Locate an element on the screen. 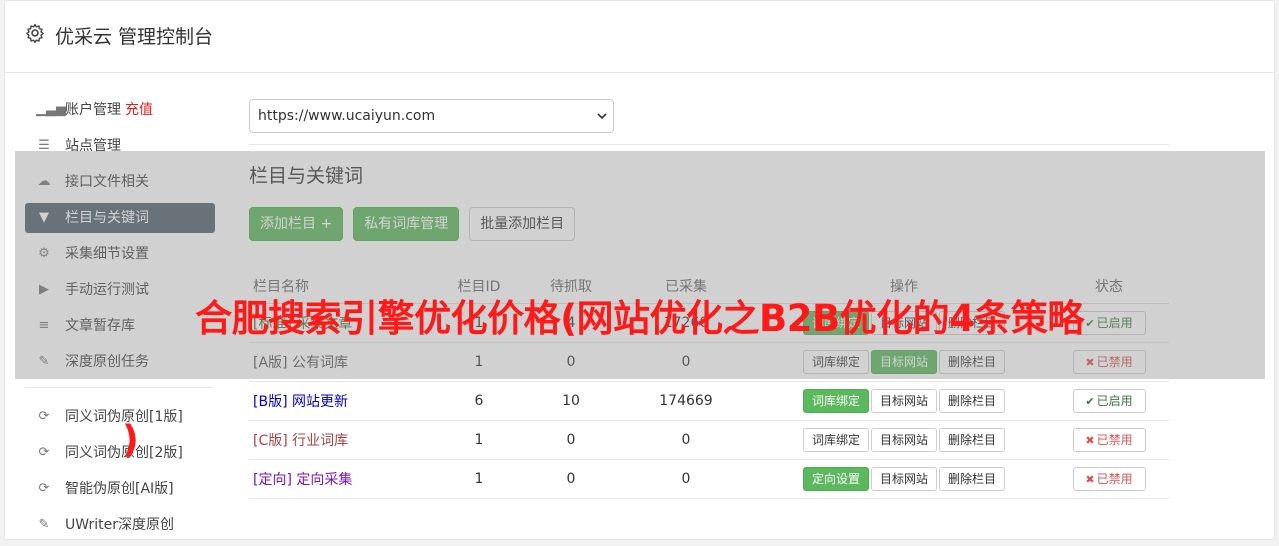 This screenshot has width=1279, height=546. column-name-text: [B版] 网站更新 is located at coordinates (300, 402).